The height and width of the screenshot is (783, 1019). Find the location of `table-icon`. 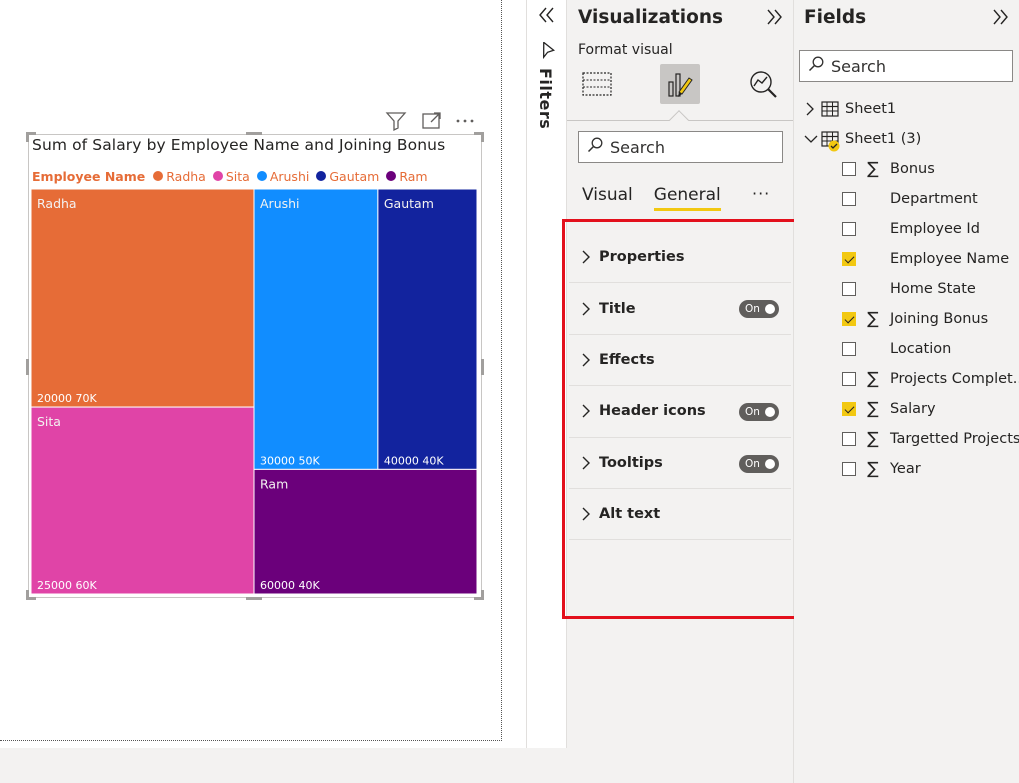

table-icon is located at coordinates (830, 140).